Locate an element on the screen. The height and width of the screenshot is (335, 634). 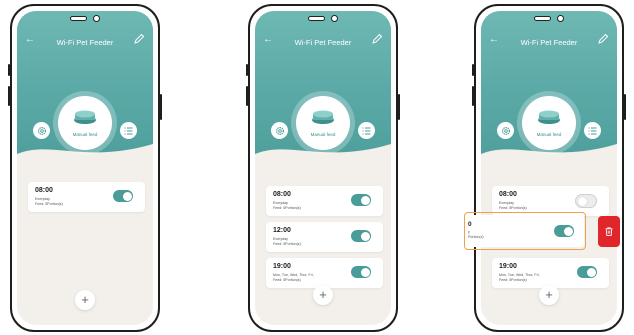
schedule-time: 12:00 is located at coordinates (282, 230).